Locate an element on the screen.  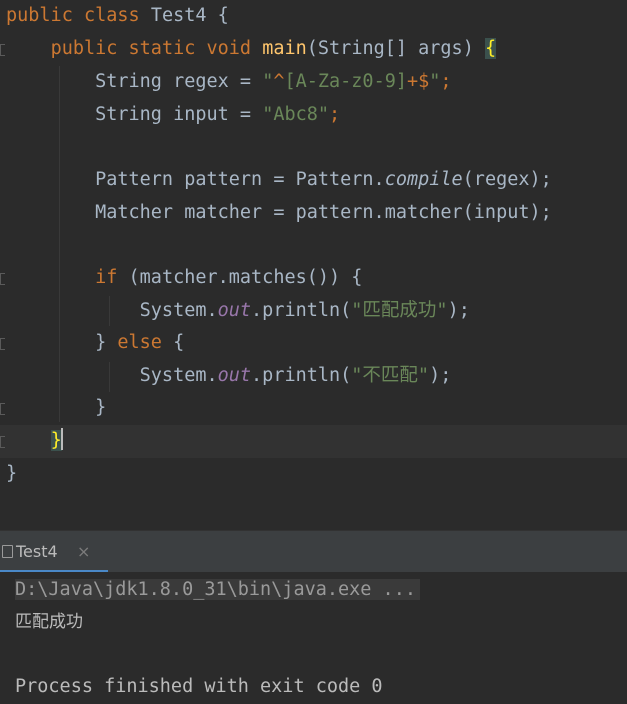
code-line-13: } is located at coordinates (56, 408).